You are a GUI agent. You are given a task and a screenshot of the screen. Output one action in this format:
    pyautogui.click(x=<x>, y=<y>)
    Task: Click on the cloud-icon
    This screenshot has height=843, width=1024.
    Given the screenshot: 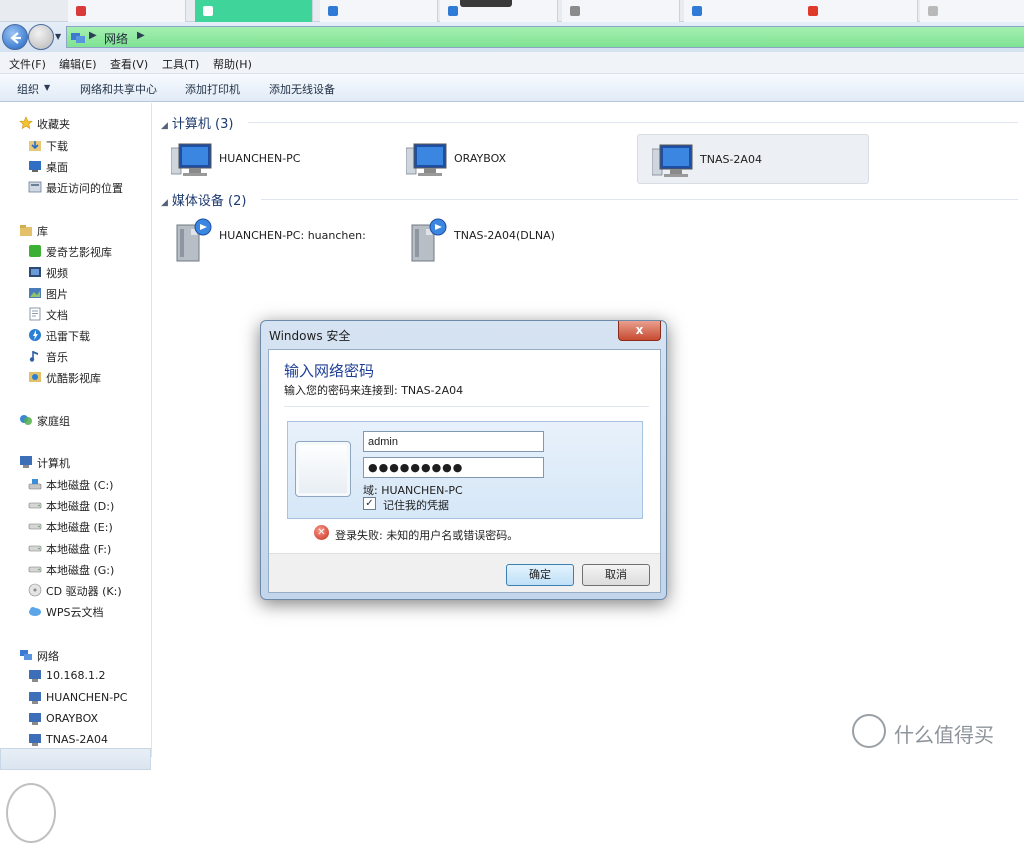 What is the action you would take?
    pyautogui.click(x=35, y=611)
    